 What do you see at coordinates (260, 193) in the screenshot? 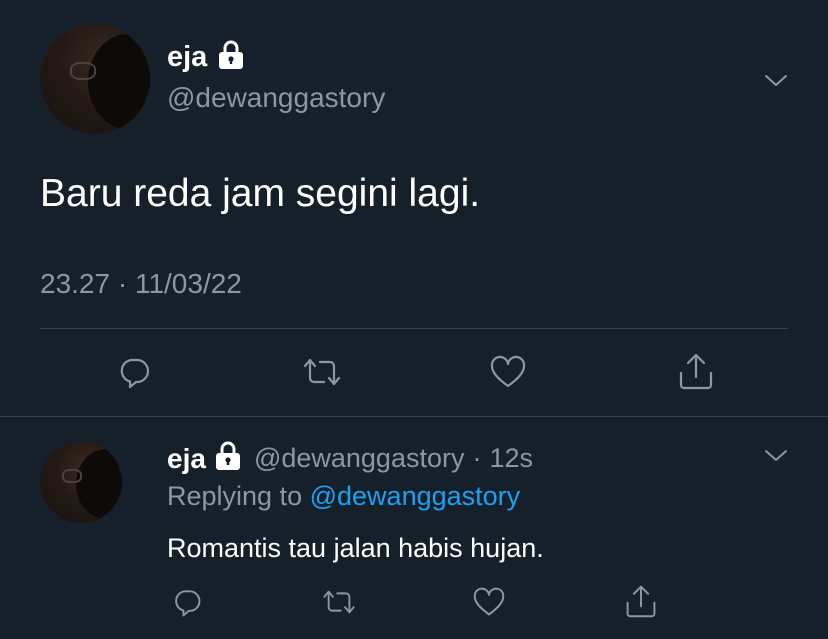
I see `tweet-text: Baru reda jam segini lagi.` at bounding box center [260, 193].